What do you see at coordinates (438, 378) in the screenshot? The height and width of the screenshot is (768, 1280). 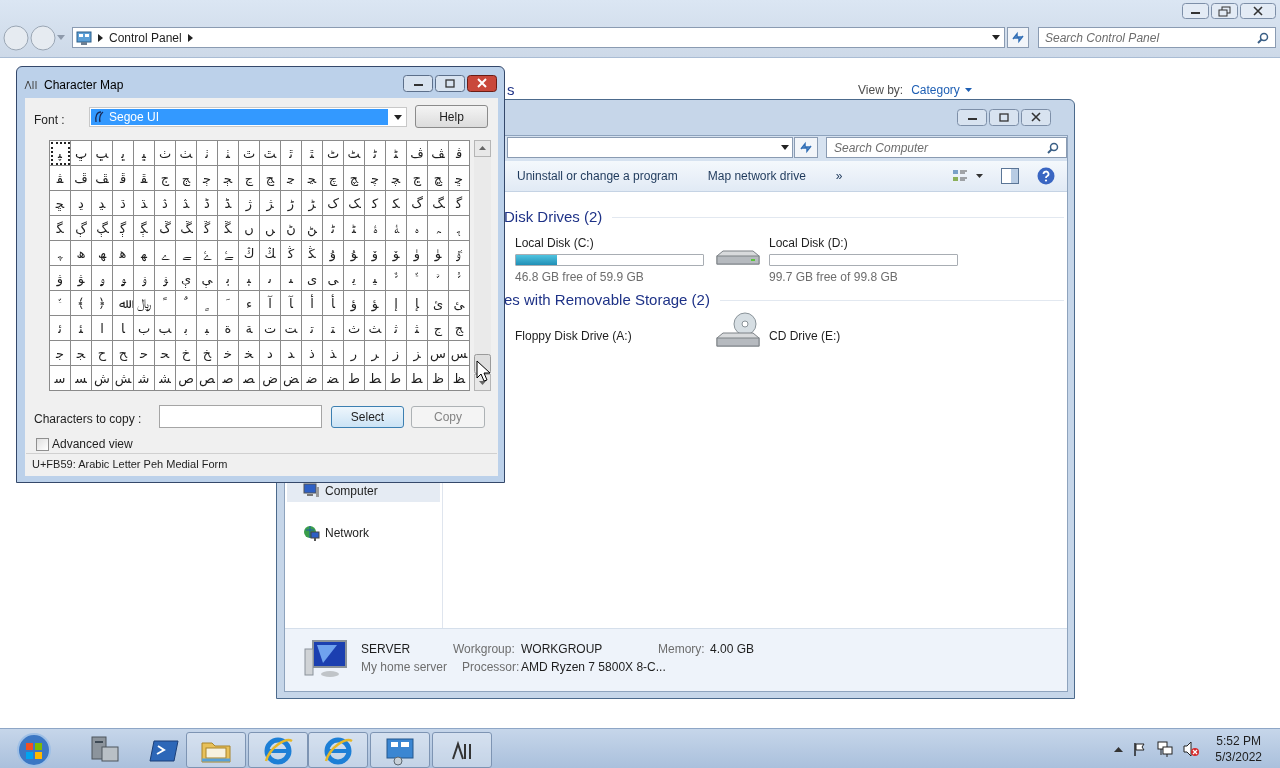 I see `character-cell: ﻅ` at bounding box center [438, 378].